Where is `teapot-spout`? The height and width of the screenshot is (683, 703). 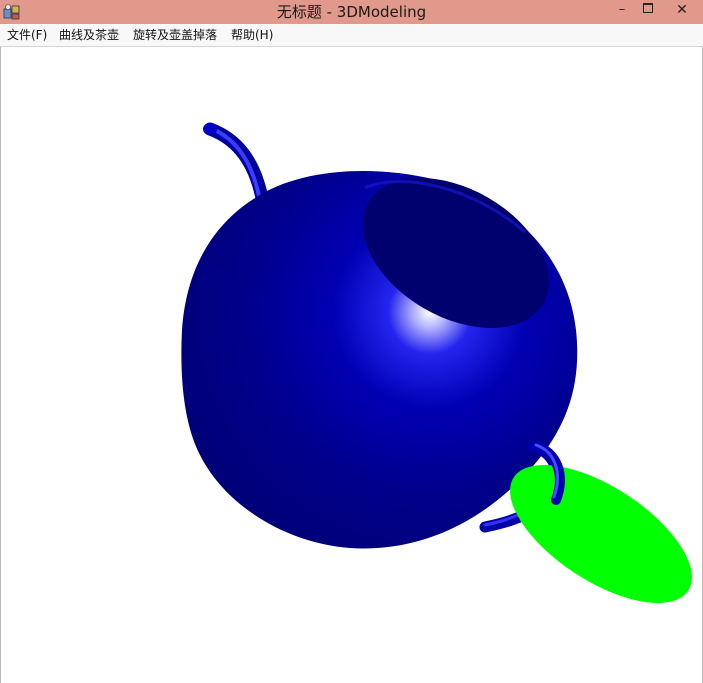
teapot-spout is located at coordinates (236, 163).